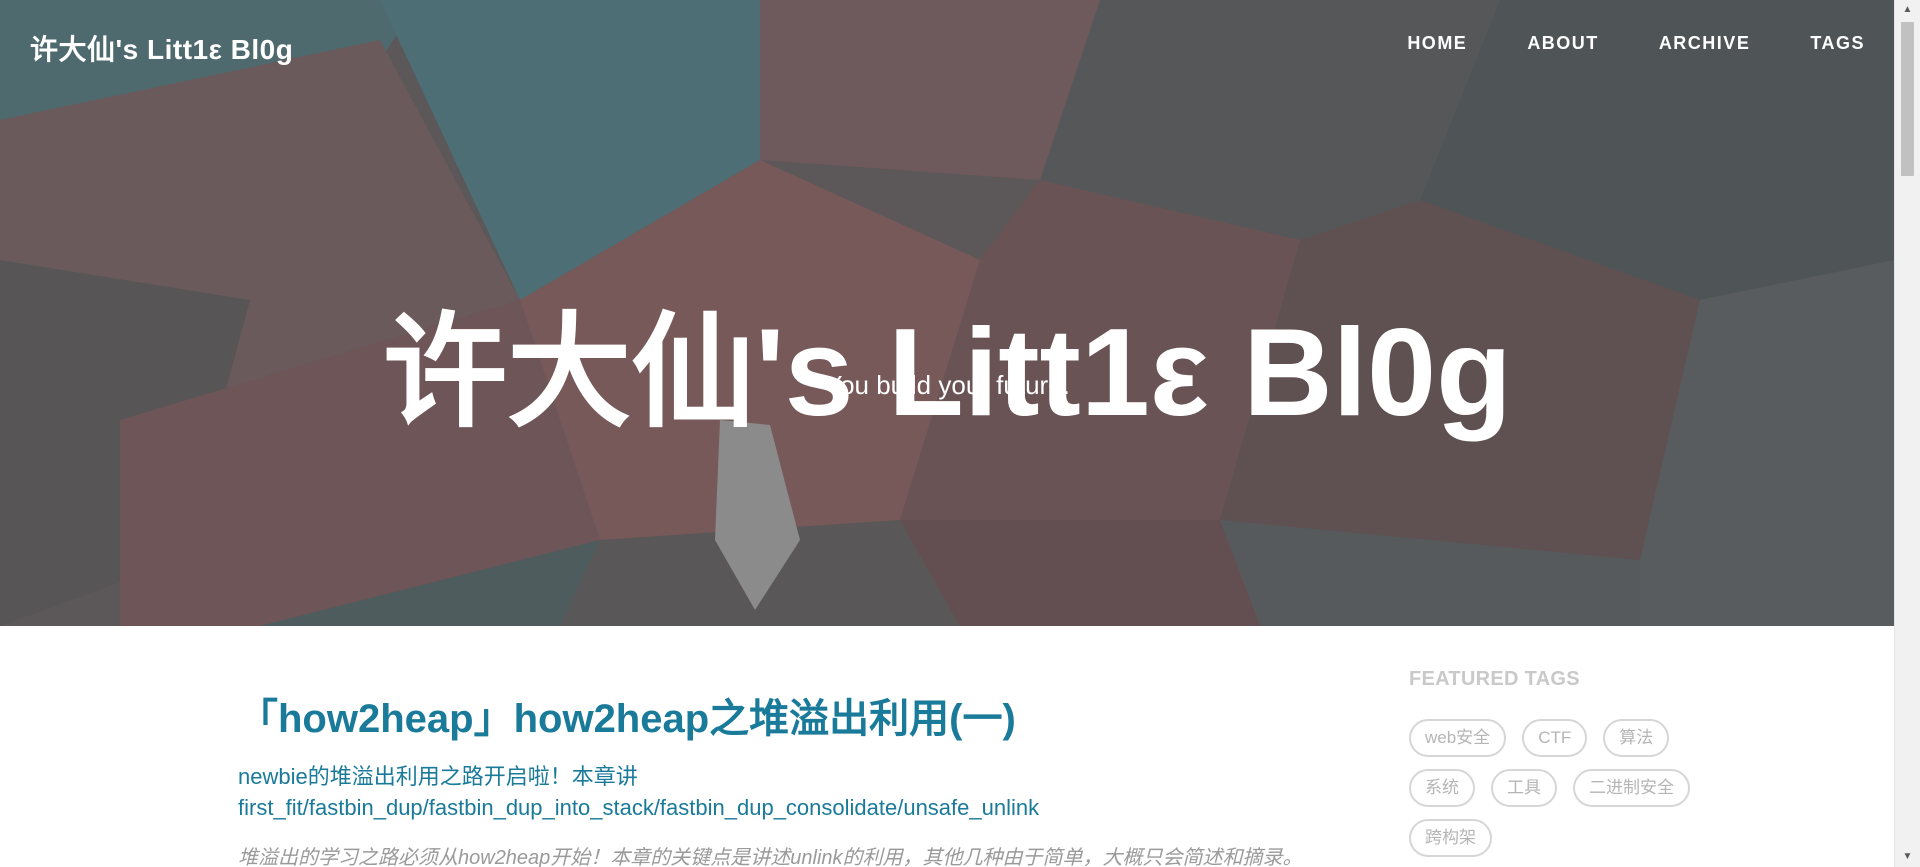 The width and height of the screenshot is (1920, 867). I want to click on scroll-up-arrow-icon: ▲, so click(1907, 10).